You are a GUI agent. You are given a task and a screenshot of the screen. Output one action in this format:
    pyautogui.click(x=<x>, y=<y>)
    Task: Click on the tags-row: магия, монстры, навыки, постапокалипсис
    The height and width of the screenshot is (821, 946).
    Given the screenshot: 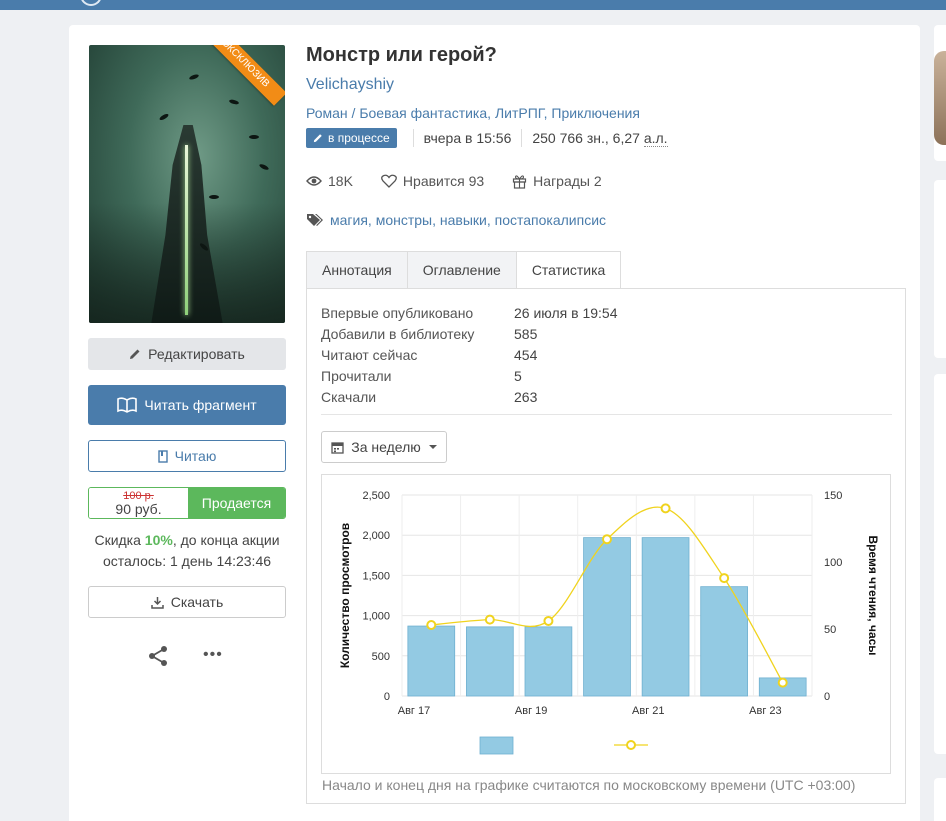 What is the action you would take?
    pyautogui.click(x=456, y=220)
    